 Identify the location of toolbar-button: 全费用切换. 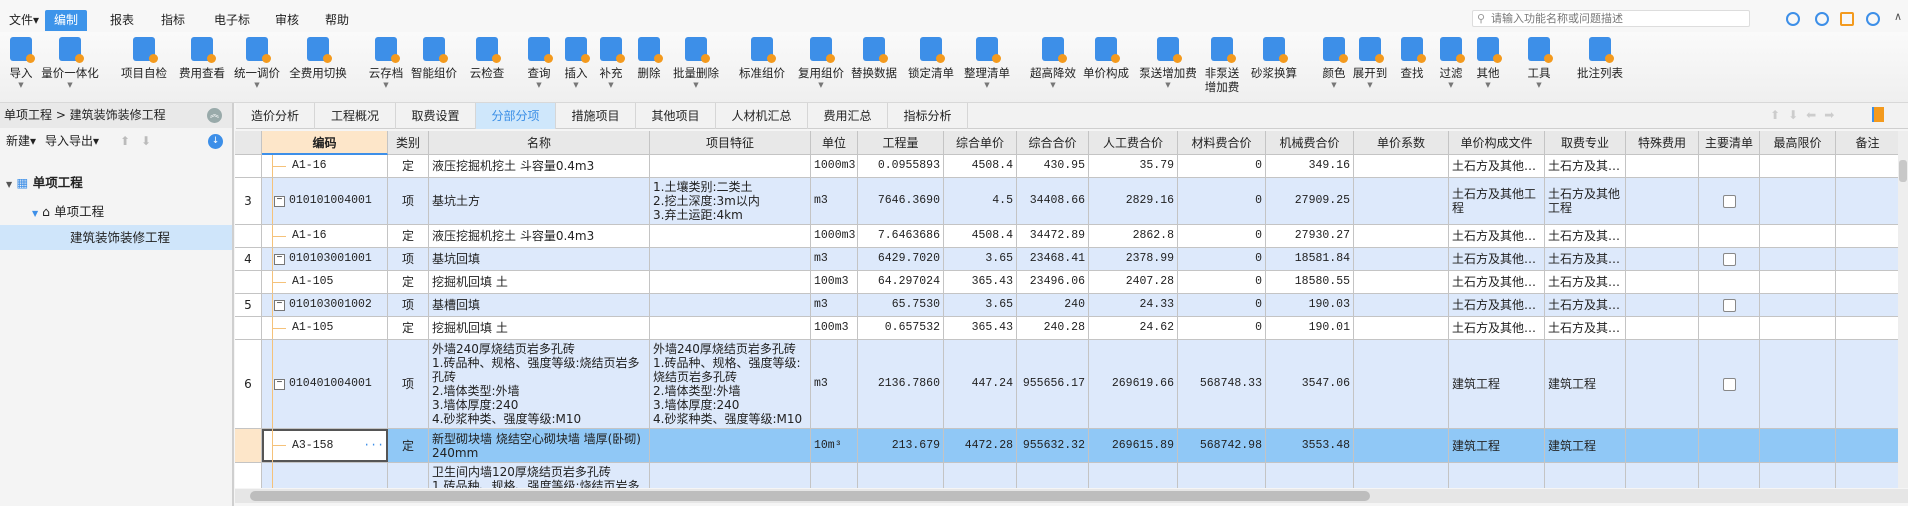
(318, 56).